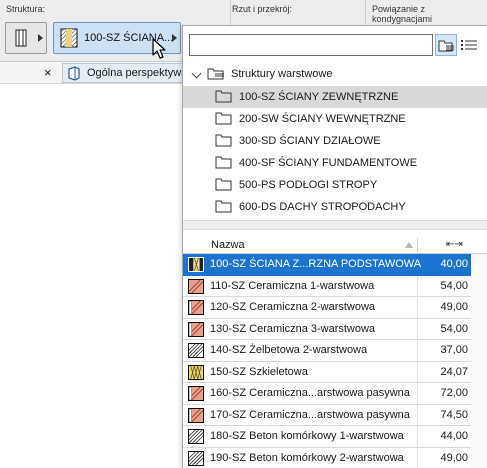 This screenshot has height=468, width=487. I want to click on row-thickness: 44,00, so click(454, 436).